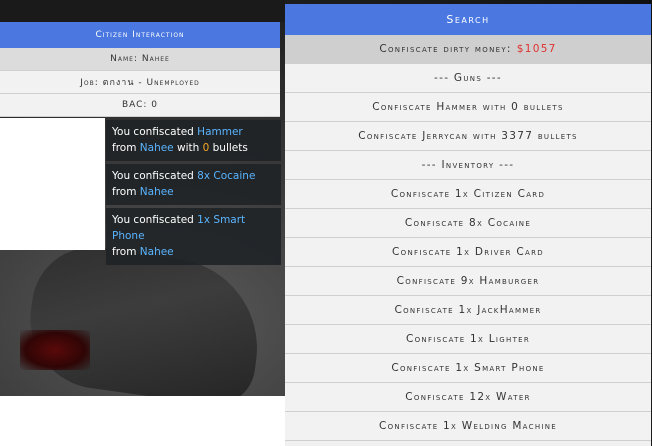  What do you see at coordinates (468, 136) in the screenshot?
I see `confiscate-item: Confiscate Jerrycan with 3377 bullets` at bounding box center [468, 136].